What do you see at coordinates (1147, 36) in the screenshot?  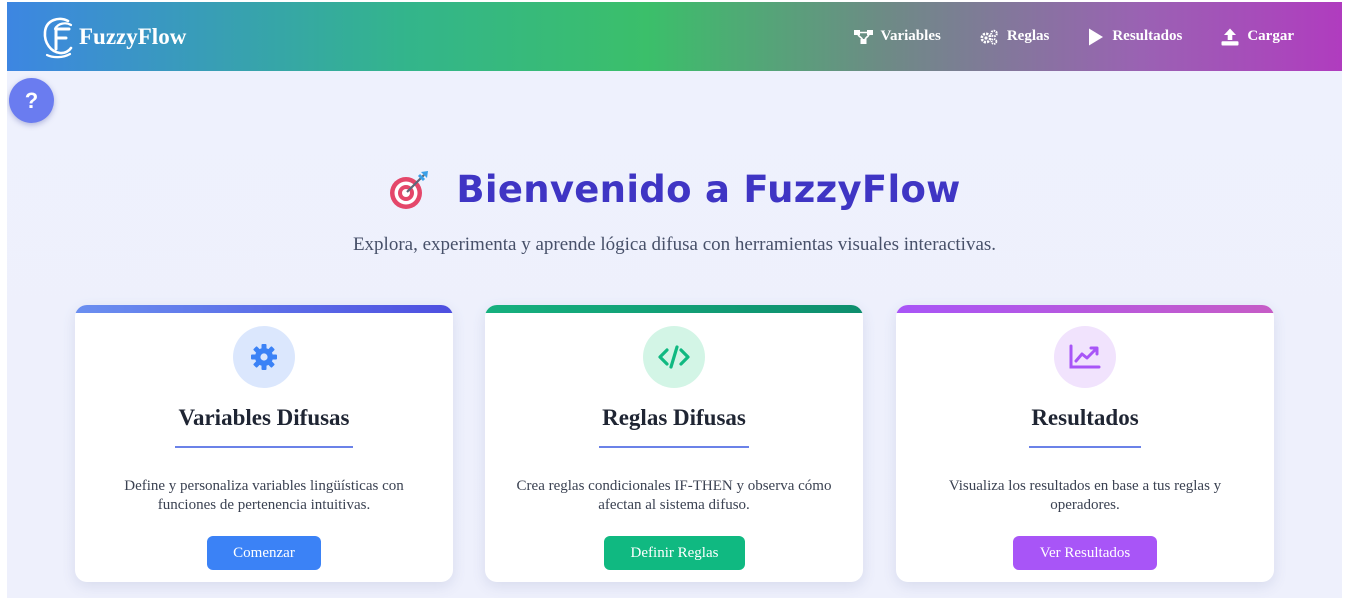 I see `nav-resultados-label: Resultados` at bounding box center [1147, 36].